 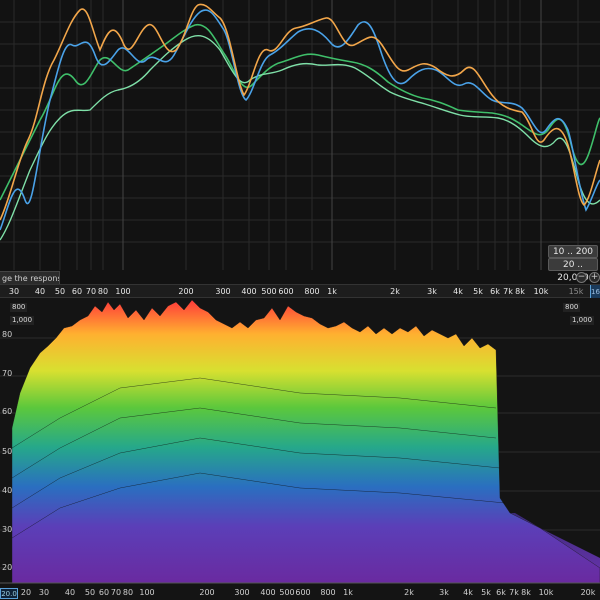 I want to click on db-label: 70, so click(x=7, y=373).